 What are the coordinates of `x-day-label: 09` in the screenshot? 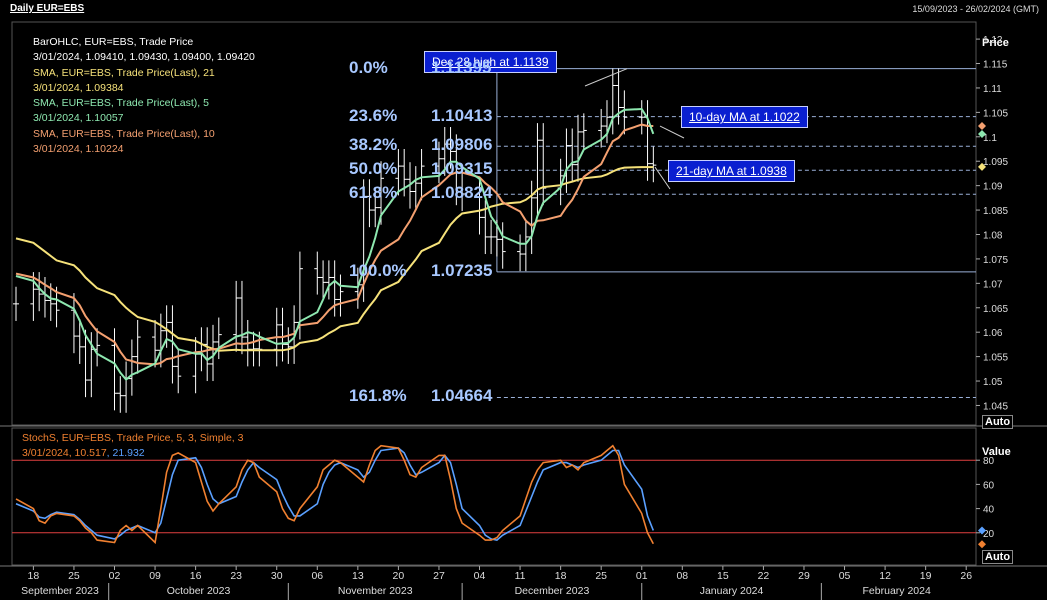 It's located at (155, 576).